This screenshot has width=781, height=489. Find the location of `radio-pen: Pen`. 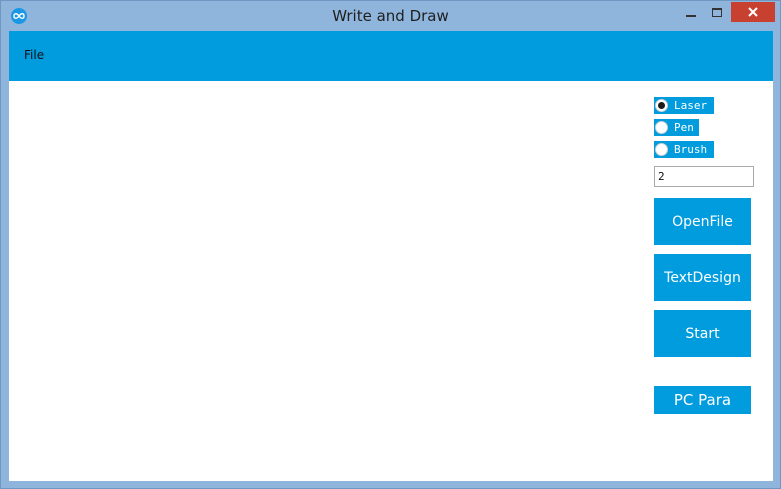

radio-pen: Pen is located at coordinates (676, 127).